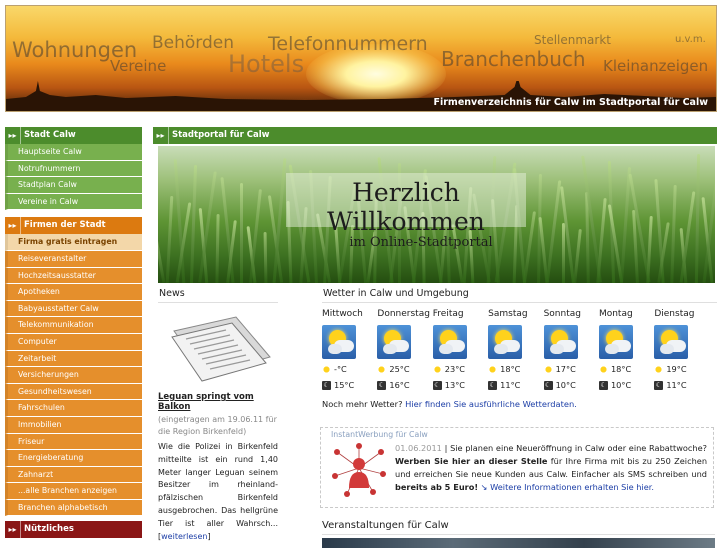  I want to click on nav-item-branche: Zahnarzt, so click(73, 475).